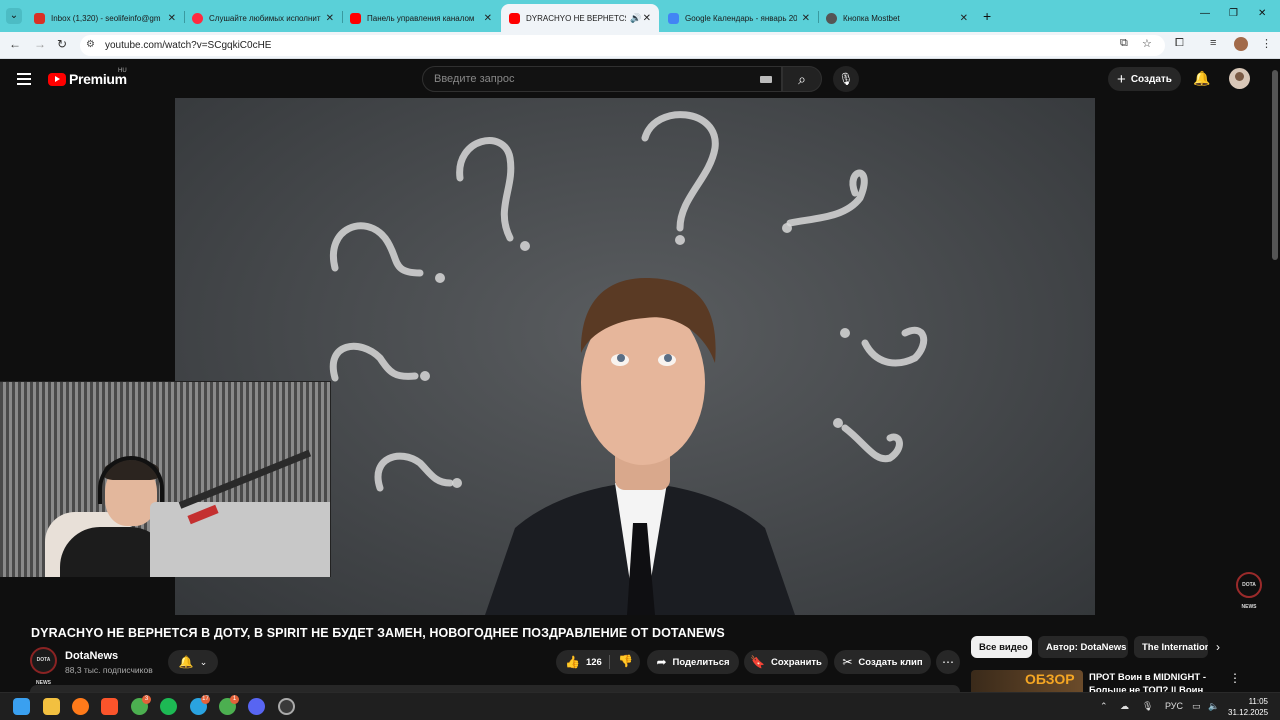 The height and width of the screenshot is (720, 1280). What do you see at coordinates (1171, 647) in the screenshot?
I see `chip-the-international: The Internation` at bounding box center [1171, 647].